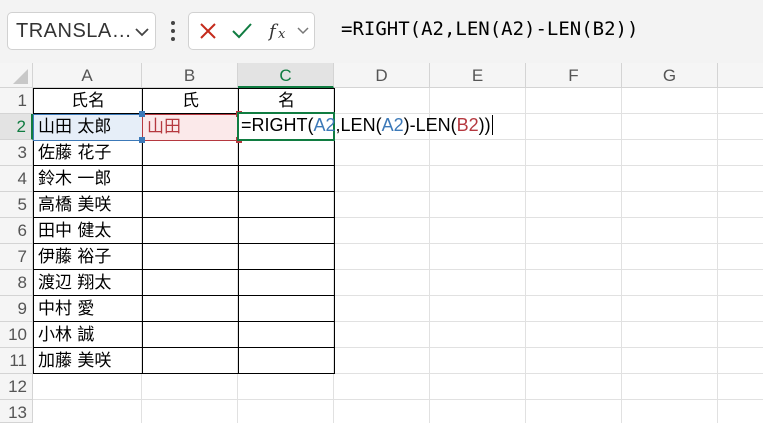 Image resolution: width=763 pixels, height=426 pixels. I want to click on insert-function-icon: f x, so click(280, 31).